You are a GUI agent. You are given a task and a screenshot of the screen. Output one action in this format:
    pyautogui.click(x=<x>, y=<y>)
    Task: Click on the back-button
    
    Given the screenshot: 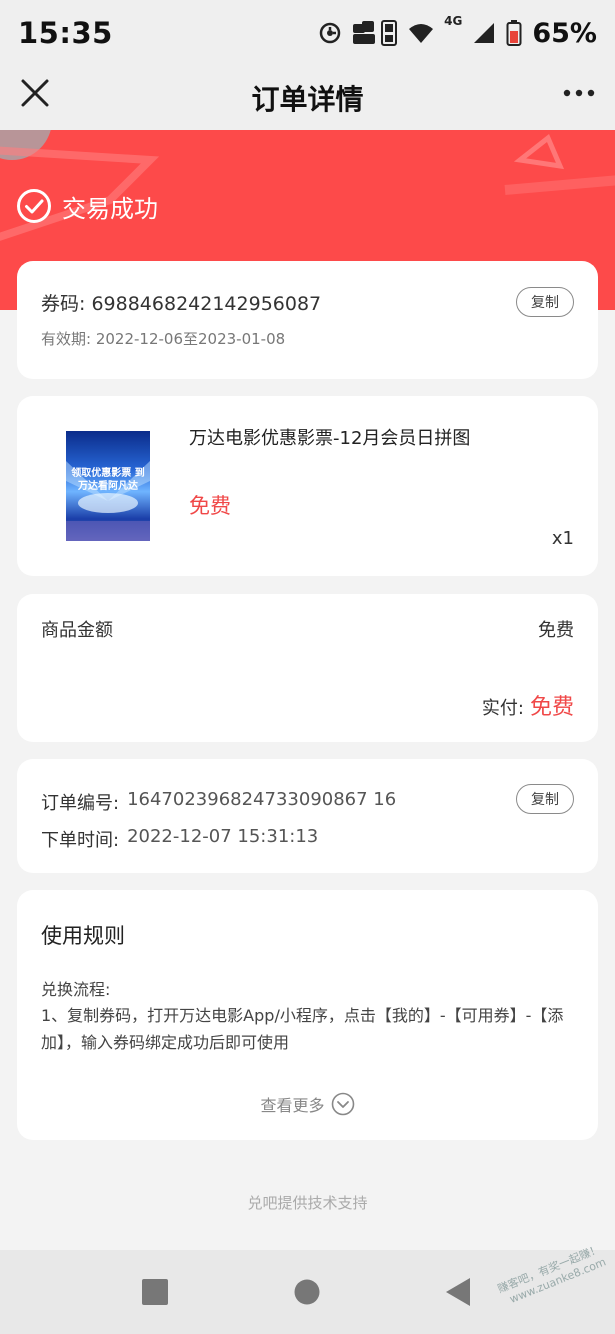 What is the action you would take?
    pyautogui.click(x=459, y=1292)
    